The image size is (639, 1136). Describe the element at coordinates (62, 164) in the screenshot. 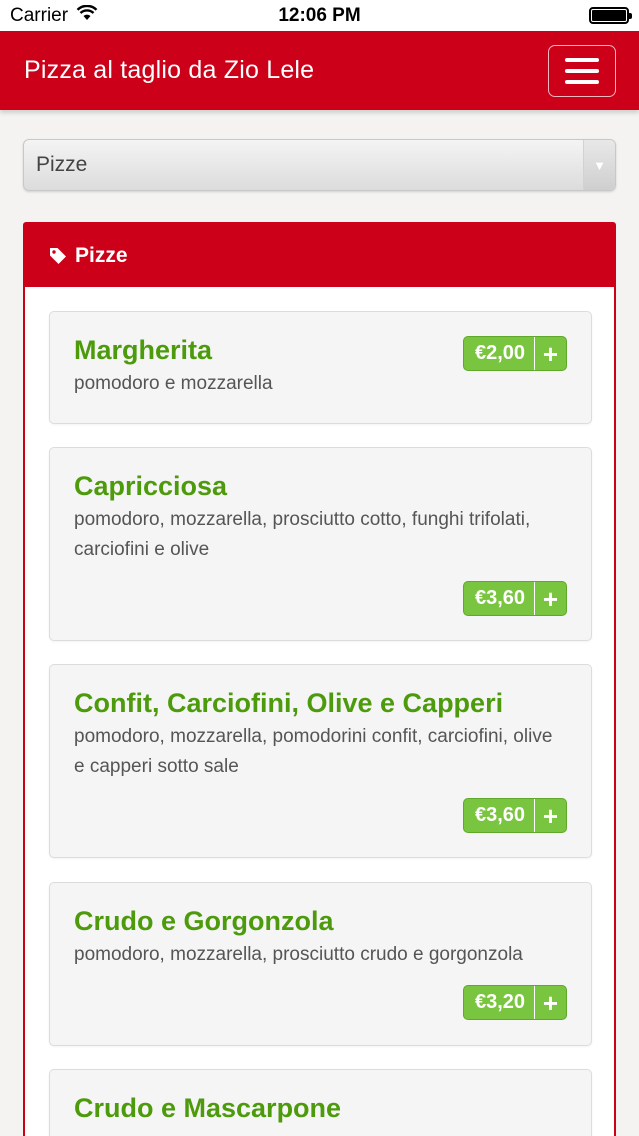

I see `category-select-value: Pizze` at that location.